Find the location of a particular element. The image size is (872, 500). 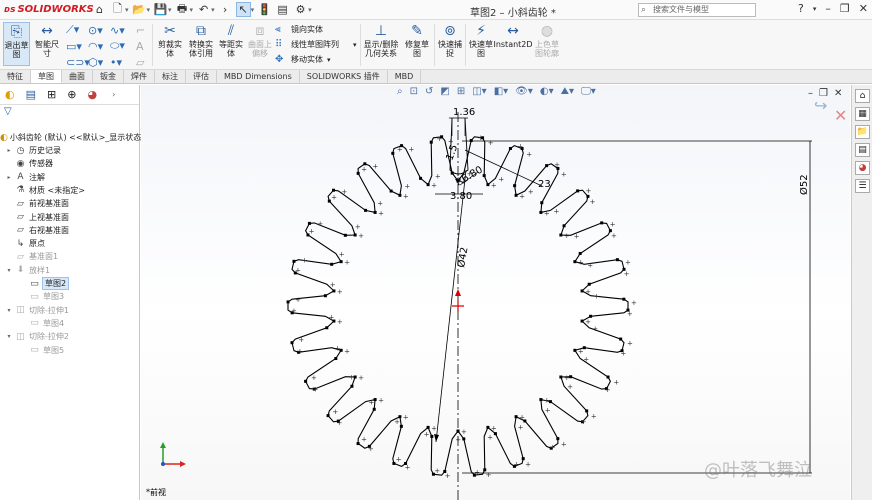

origin-arrow is located at coordinates (458, 292).